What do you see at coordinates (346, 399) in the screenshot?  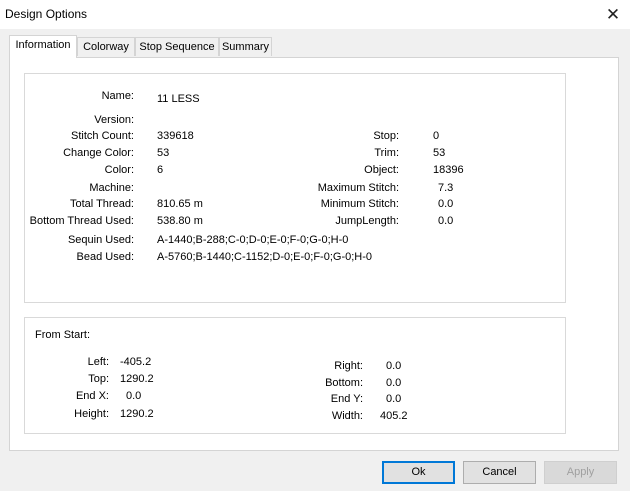 I see `end-y-label: End Y:` at bounding box center [346, 399].